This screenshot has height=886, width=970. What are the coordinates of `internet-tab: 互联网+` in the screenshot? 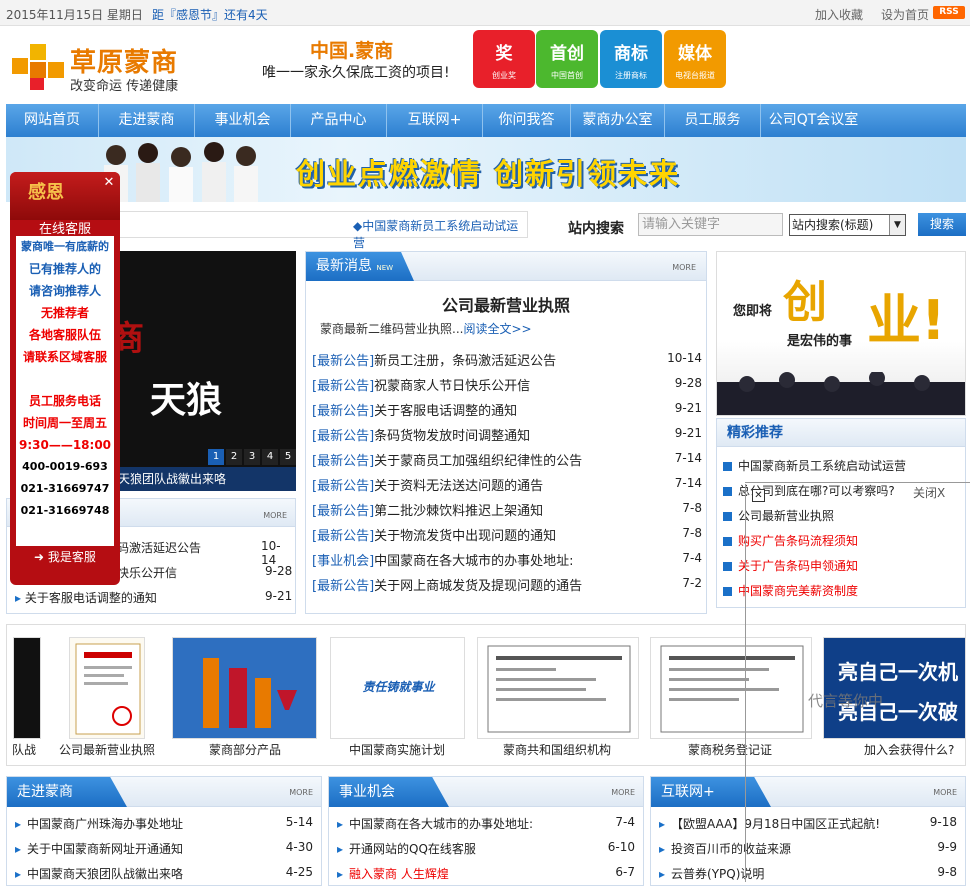 It's located at (711, 792).